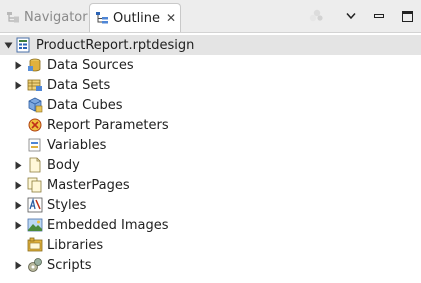  I want to click on tree-item-body: Body, so click(210, 165).